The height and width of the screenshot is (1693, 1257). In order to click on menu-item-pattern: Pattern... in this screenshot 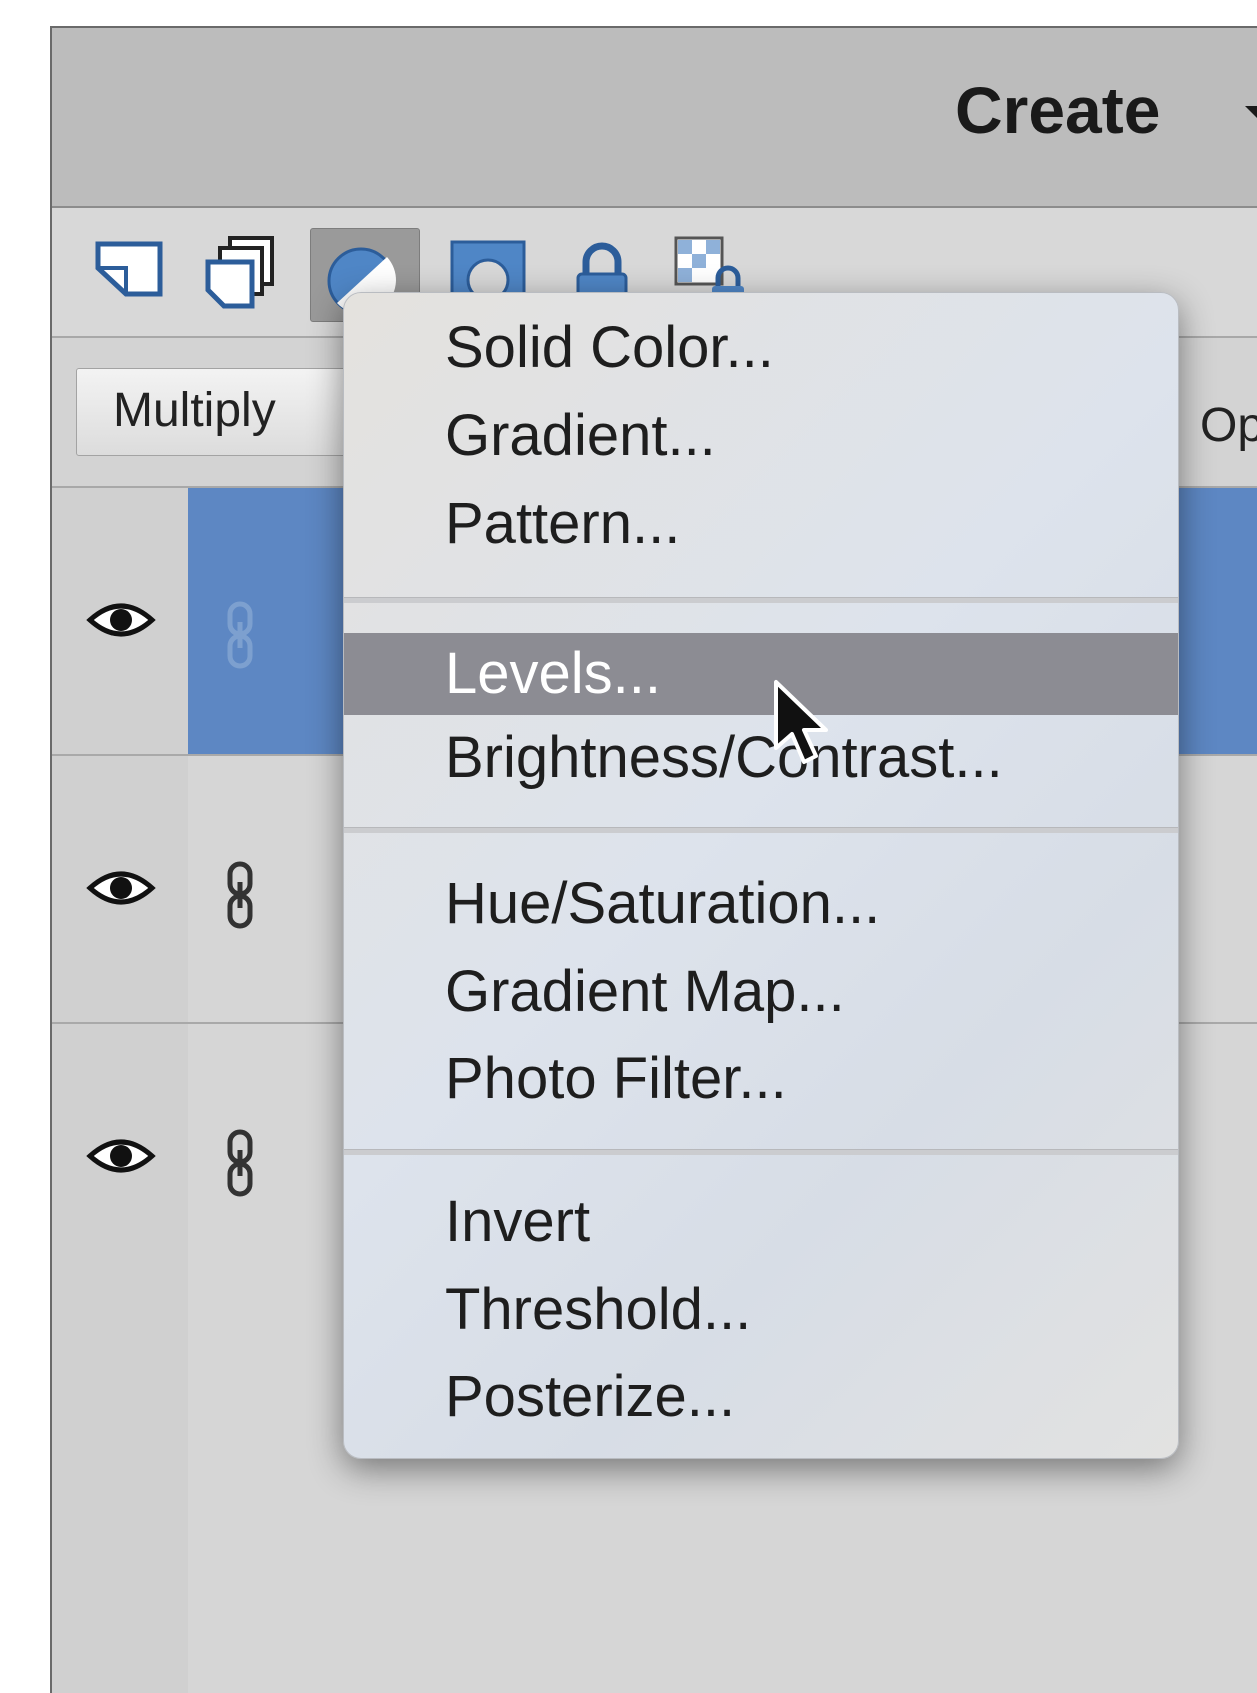, I will do `click(761, 524)`.